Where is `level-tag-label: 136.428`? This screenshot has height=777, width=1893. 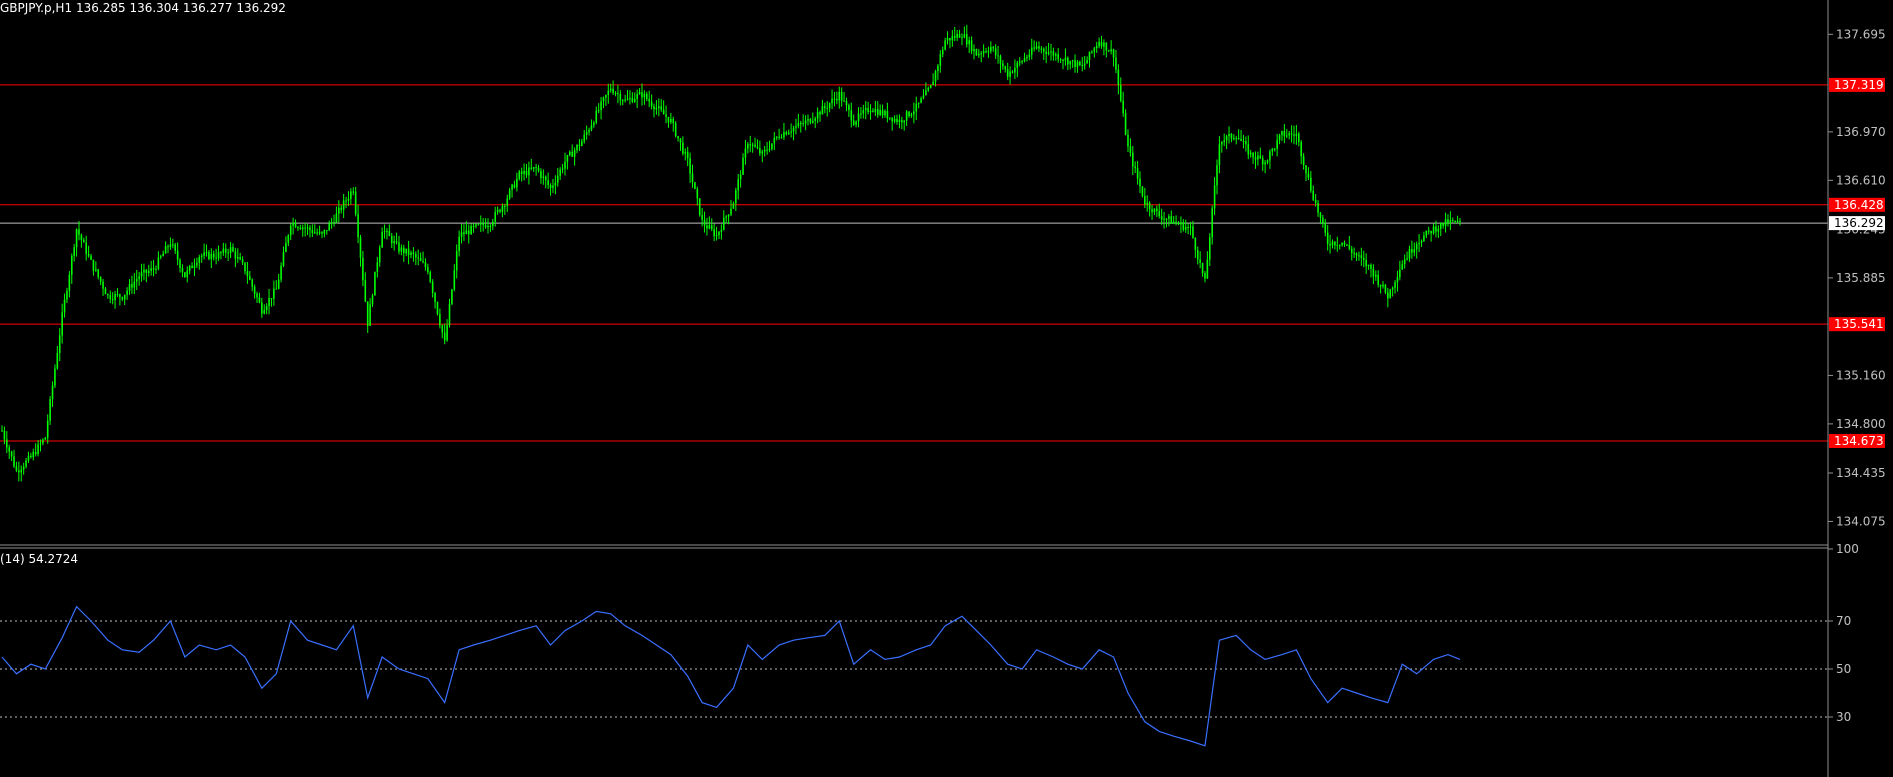
level-tag-label: 136.428 is located at coordinates (1859, 205).